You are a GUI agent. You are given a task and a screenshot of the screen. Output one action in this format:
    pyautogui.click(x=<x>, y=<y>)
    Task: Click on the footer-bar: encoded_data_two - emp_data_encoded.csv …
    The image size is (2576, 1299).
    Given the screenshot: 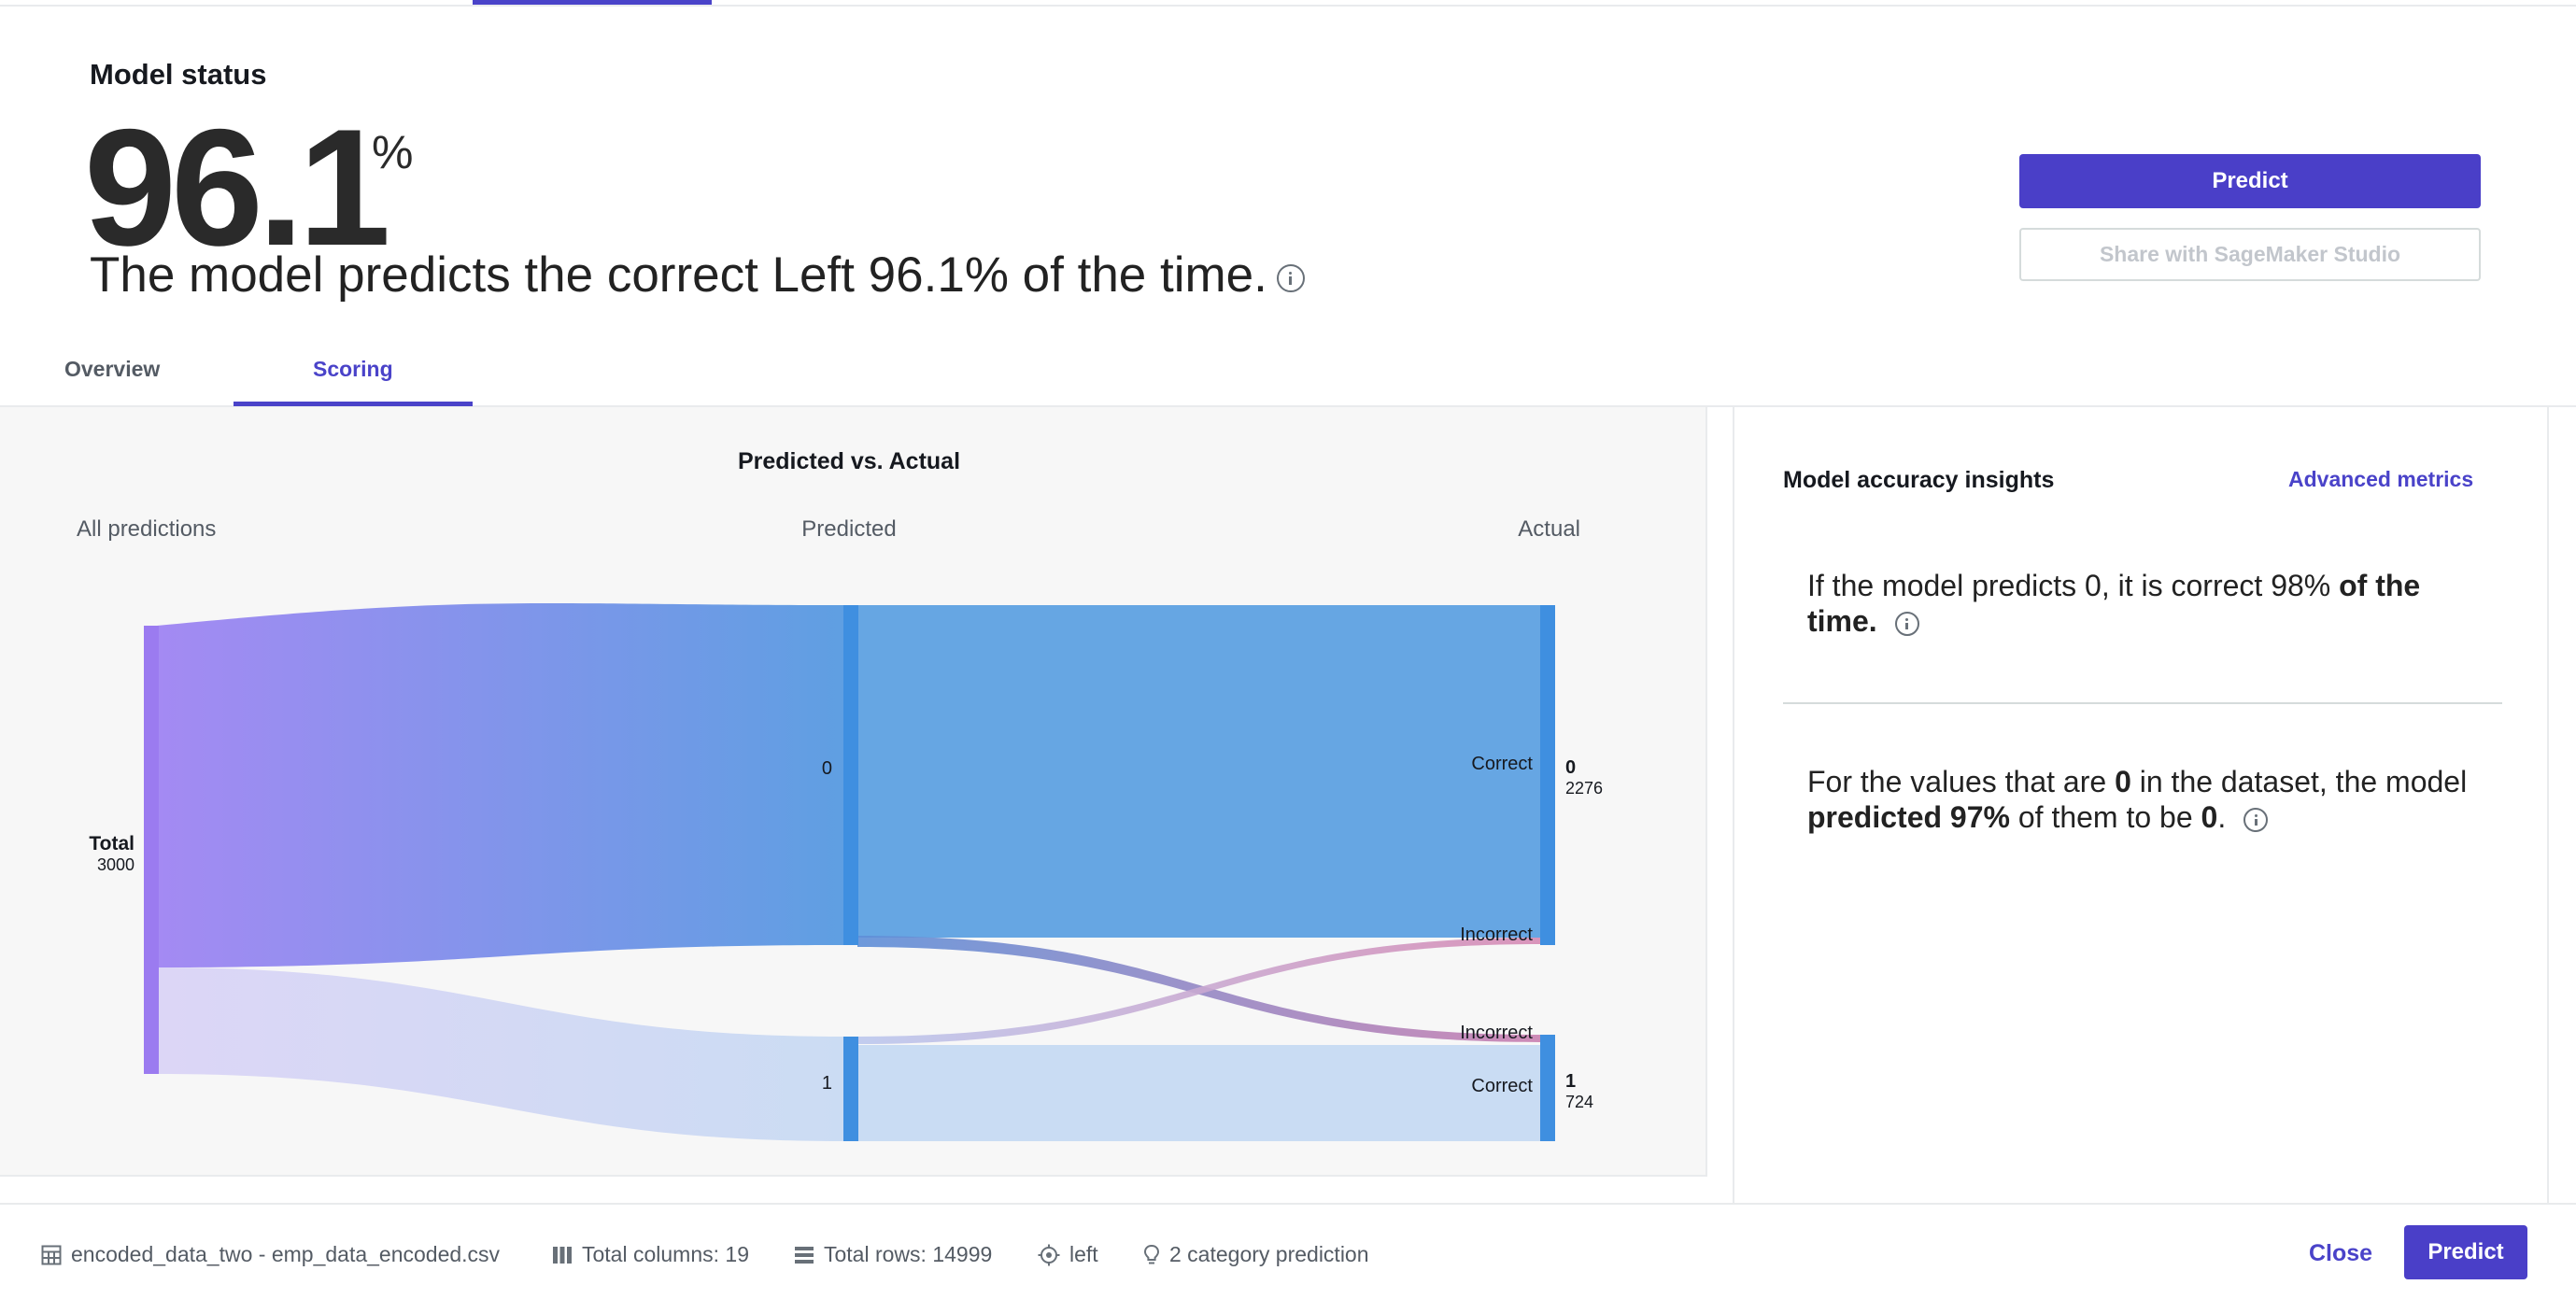 What is the action you would take?
    pyautogui.click(x=1288, y=1251)
    